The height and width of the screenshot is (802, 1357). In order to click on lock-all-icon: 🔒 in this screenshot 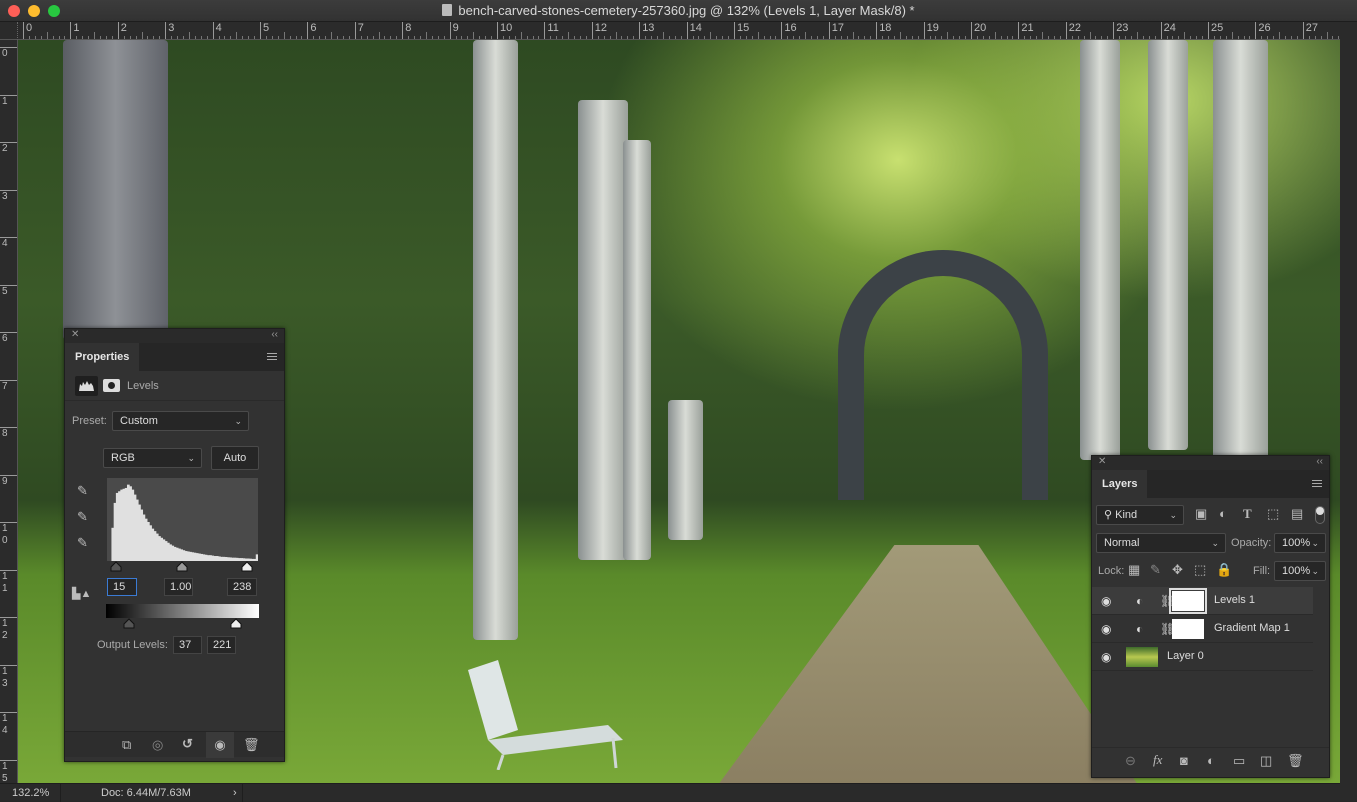, I will do `click(1224, 570)`.